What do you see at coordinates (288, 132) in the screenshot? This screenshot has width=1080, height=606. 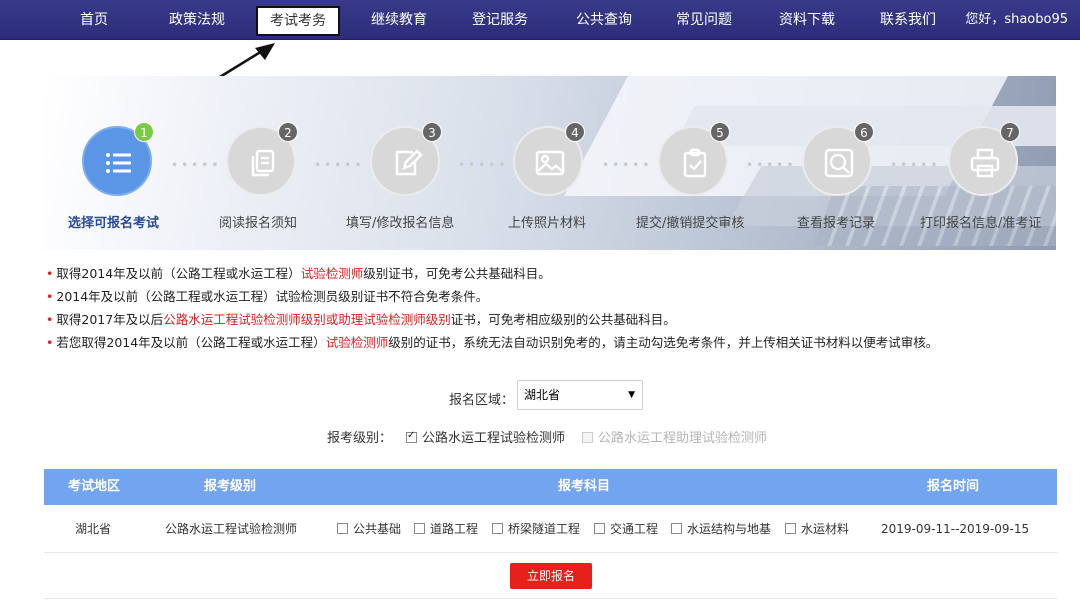 I see `step-badge: 2` at bounding box center [288, 132].